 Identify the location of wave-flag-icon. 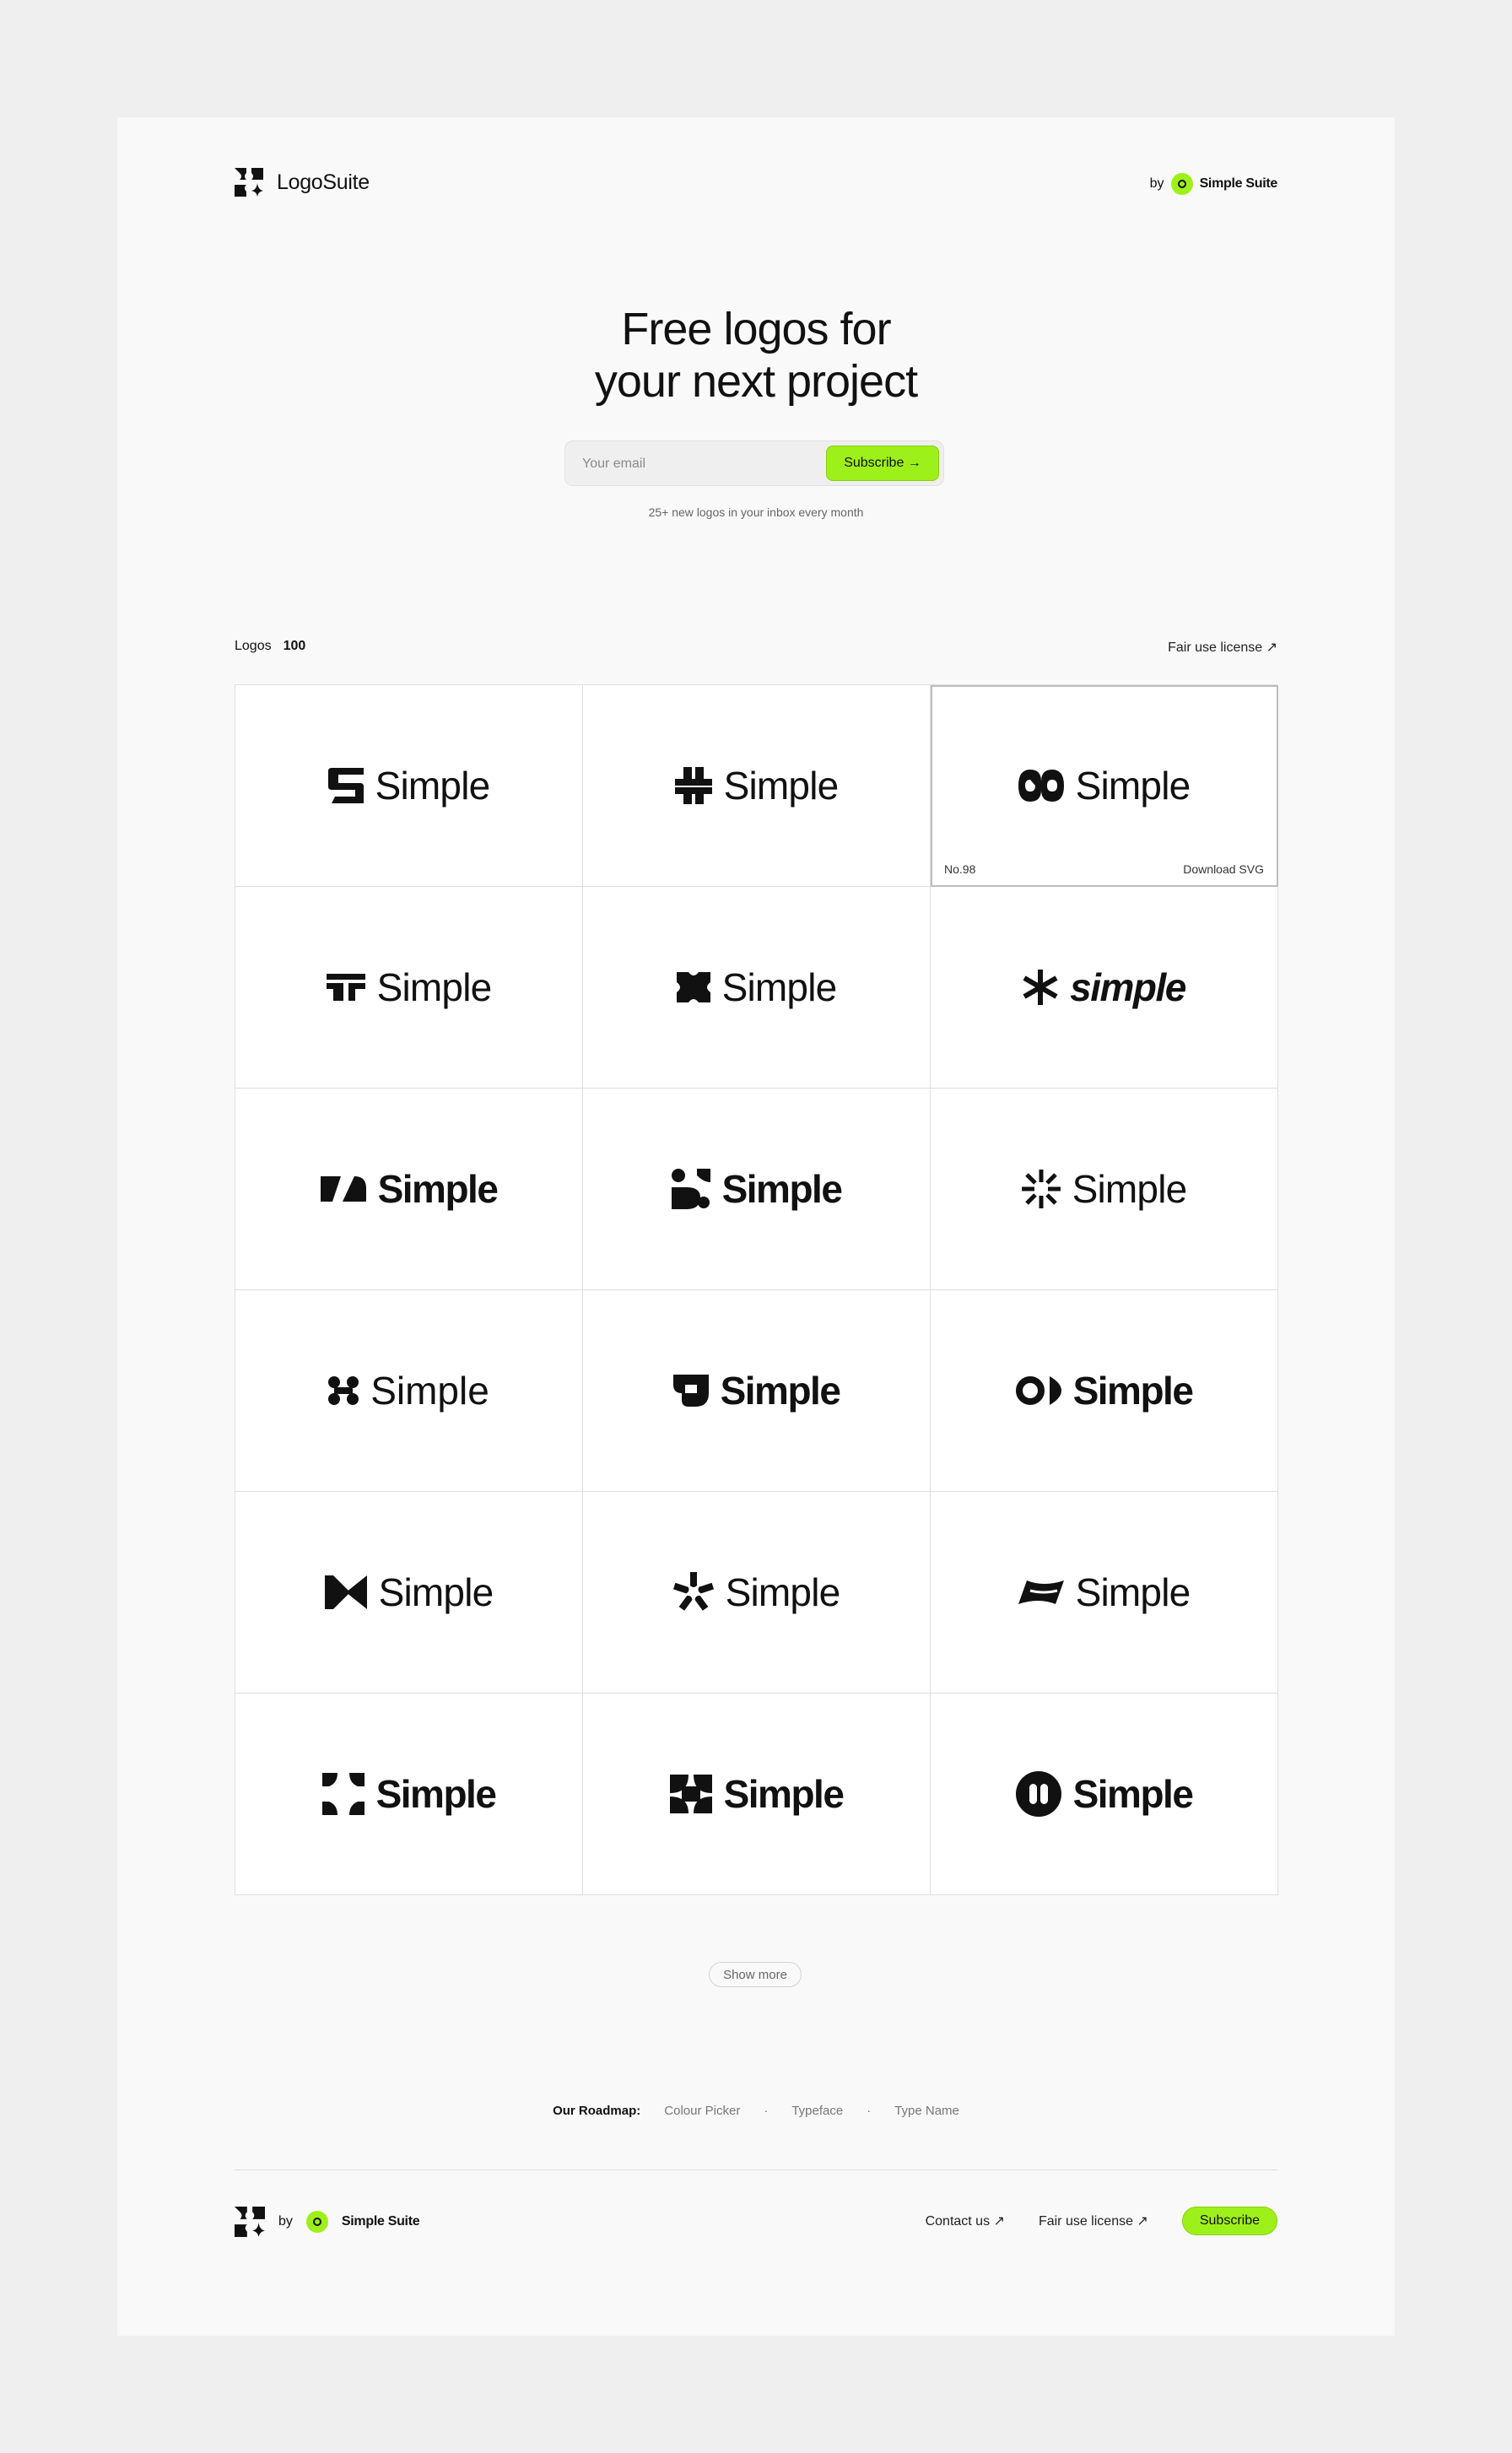
(1041, 1592).